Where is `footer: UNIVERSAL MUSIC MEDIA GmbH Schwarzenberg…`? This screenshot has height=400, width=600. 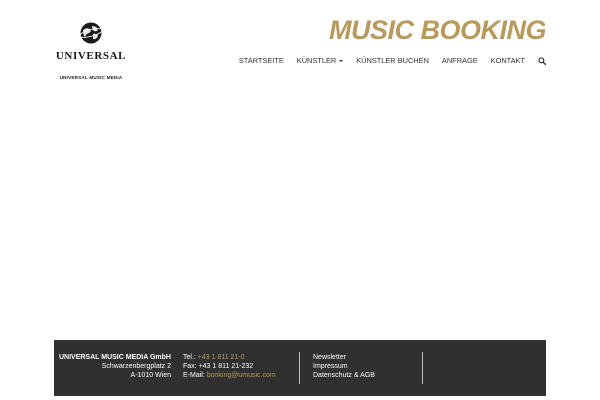 footer: UNIVERSAL MUSIC MEDIA GmbH Schwarzenberg… is located at coordinates (300, 368).